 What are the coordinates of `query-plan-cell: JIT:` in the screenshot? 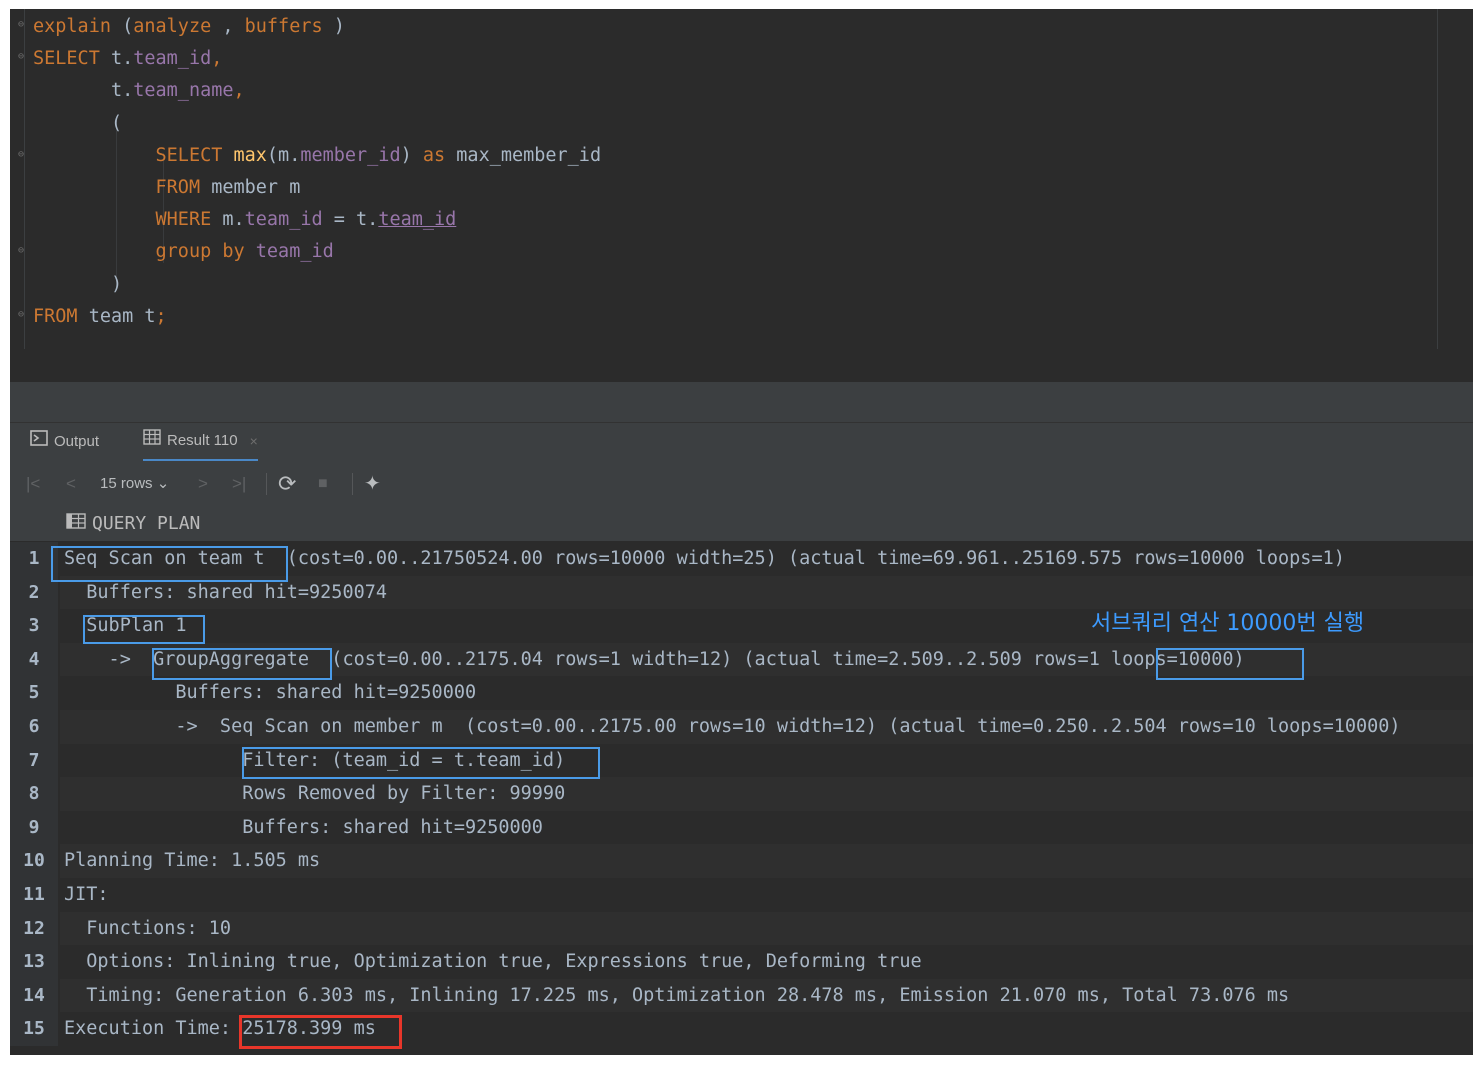 It's located at (766, 895).